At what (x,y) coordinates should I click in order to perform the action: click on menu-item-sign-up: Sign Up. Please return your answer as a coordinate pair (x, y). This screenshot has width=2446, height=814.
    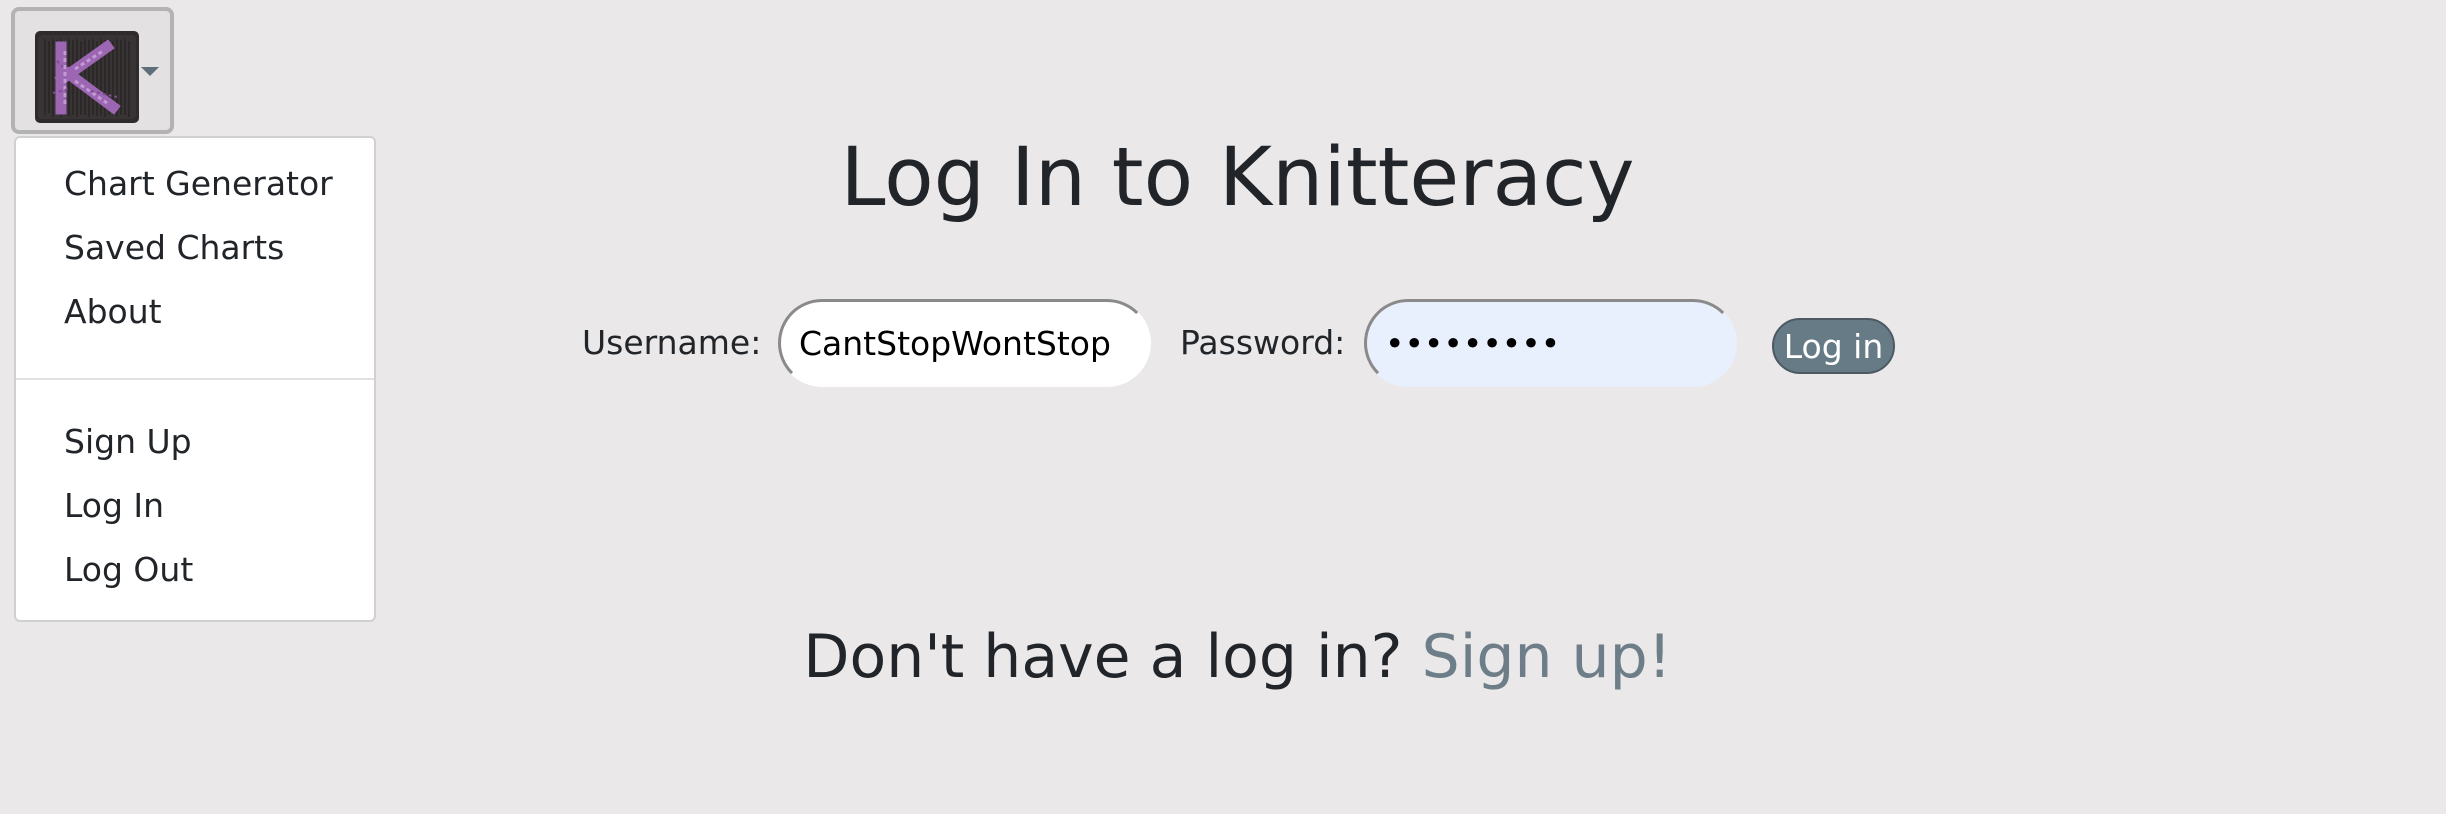
    Looking at the image, I should click on (128, 441).